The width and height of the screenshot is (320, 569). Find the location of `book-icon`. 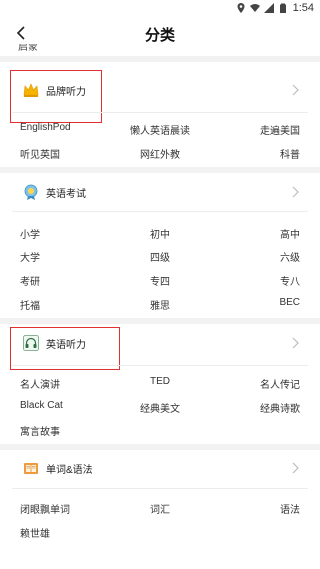

book-icon is located at coordinates (31, 468).